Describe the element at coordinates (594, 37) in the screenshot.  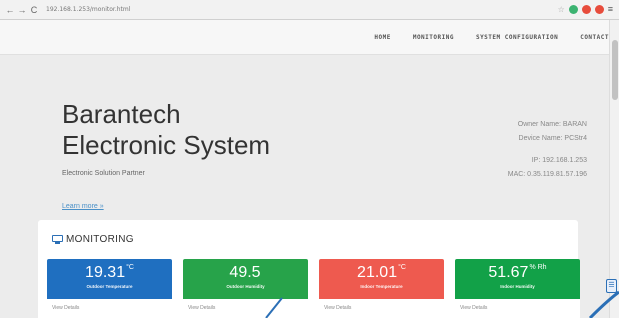
I see `nav-contact: CONTACT` at that location.